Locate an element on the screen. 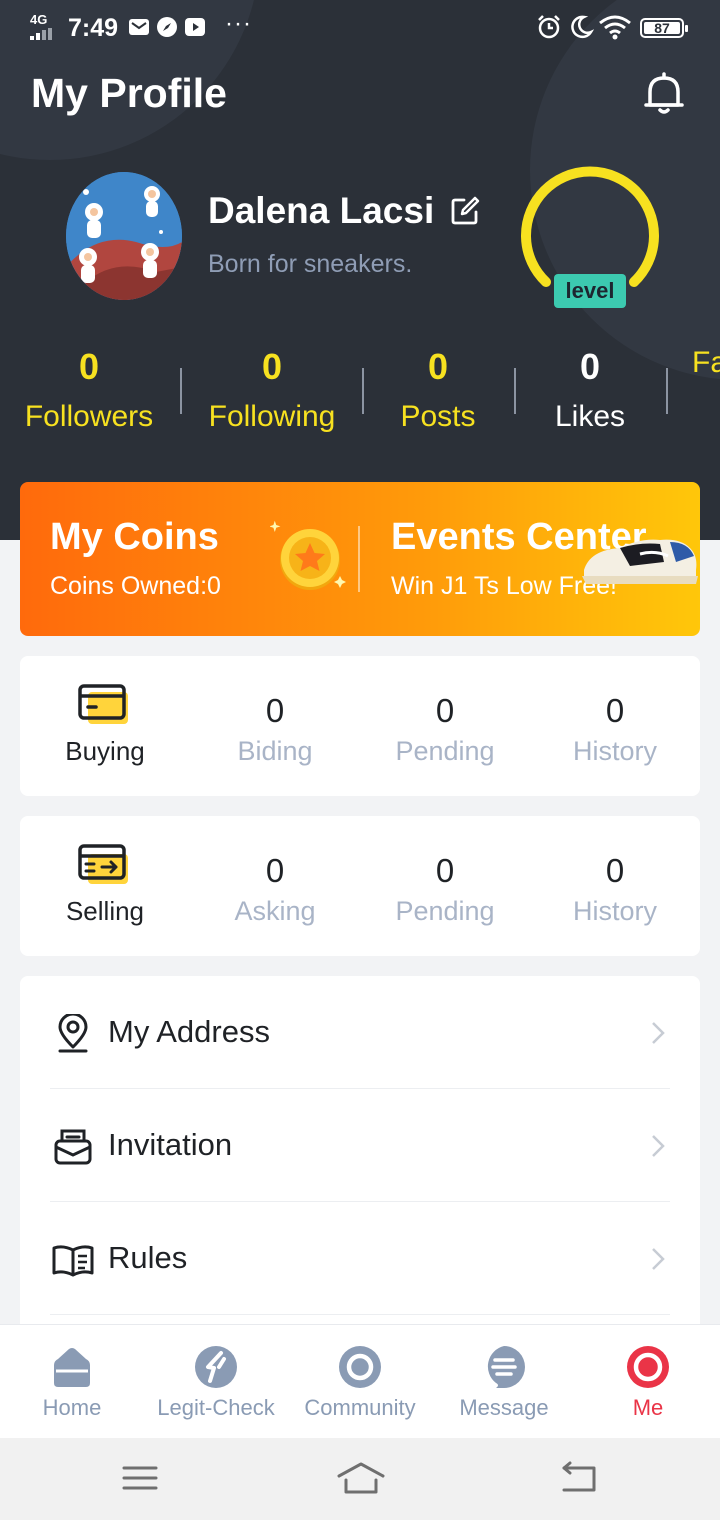  tab-legit-check: Legit-Check is located at coordinates (216, 1382).